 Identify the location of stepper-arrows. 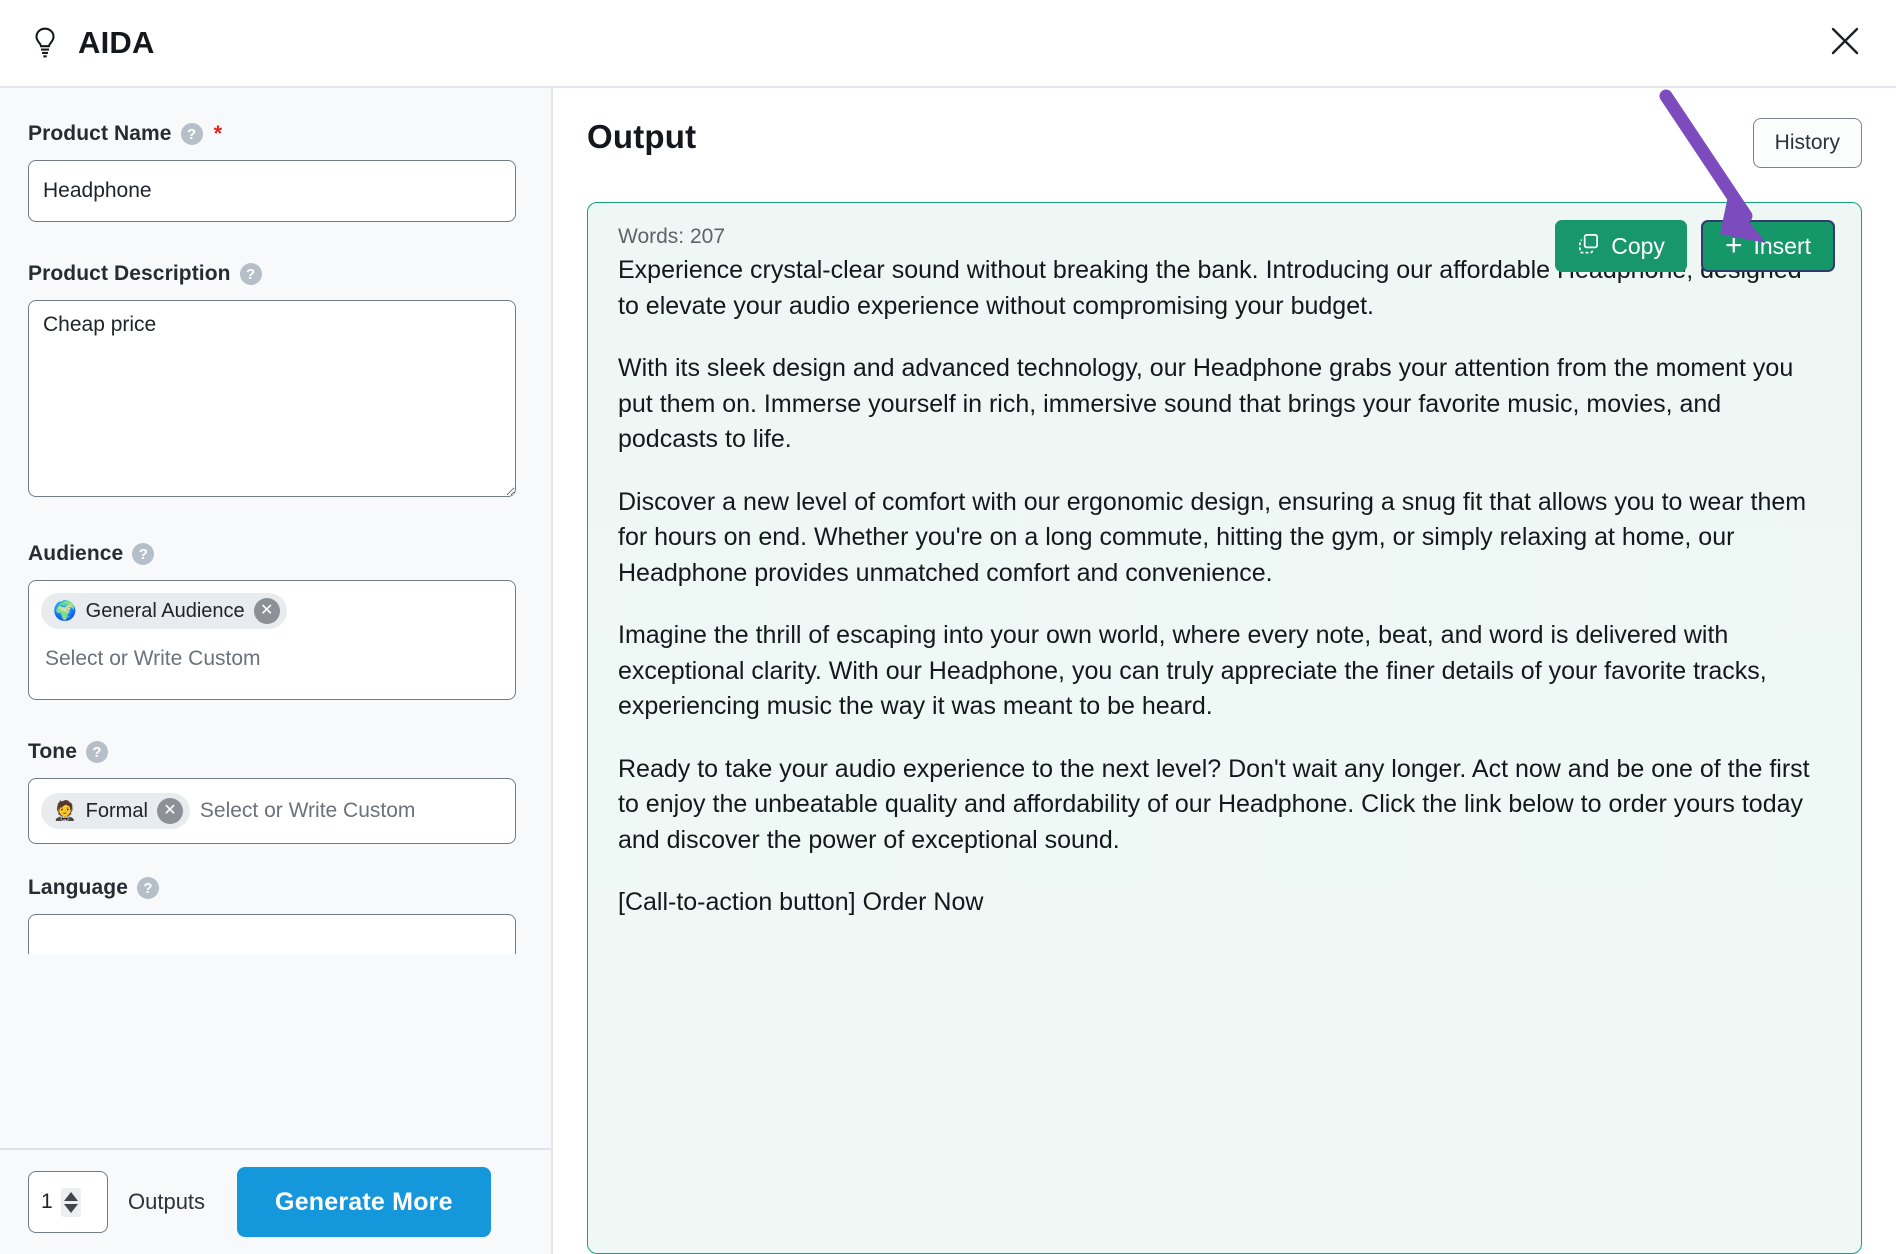
(70, 1202).